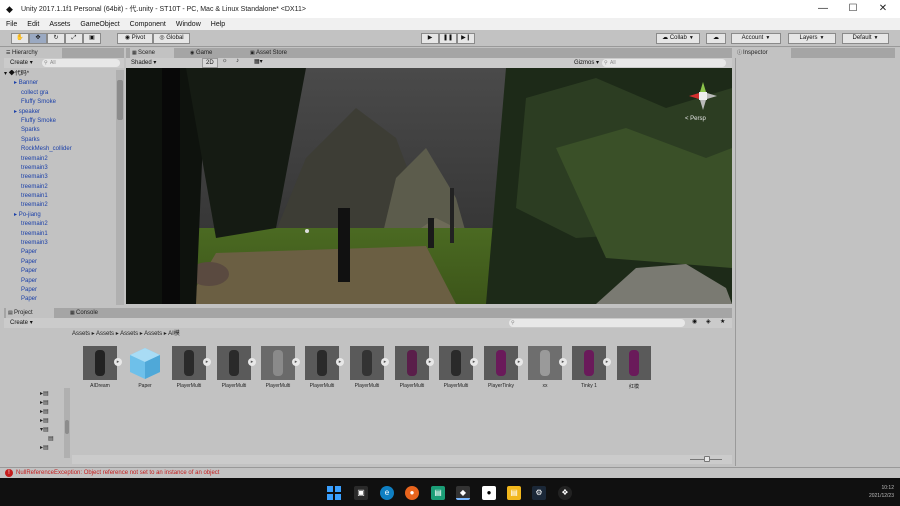 Image resolution: width=900 pixels, height=506 pixels. Describe the element at coordinates (59, 74) in the screenshot. I see `hierarchy-scene-root: ▾ ◆代码*` at that location.